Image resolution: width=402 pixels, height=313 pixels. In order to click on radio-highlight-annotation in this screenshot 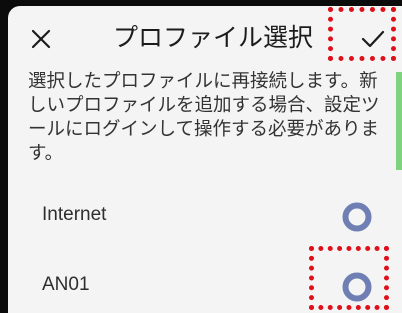, I will do `click(349, 278)`.